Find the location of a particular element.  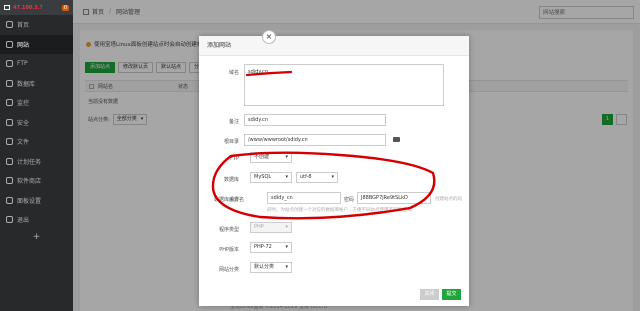

db-password-input: J88BGP7jRe9tSLkD is located at coordinates (394, 198).